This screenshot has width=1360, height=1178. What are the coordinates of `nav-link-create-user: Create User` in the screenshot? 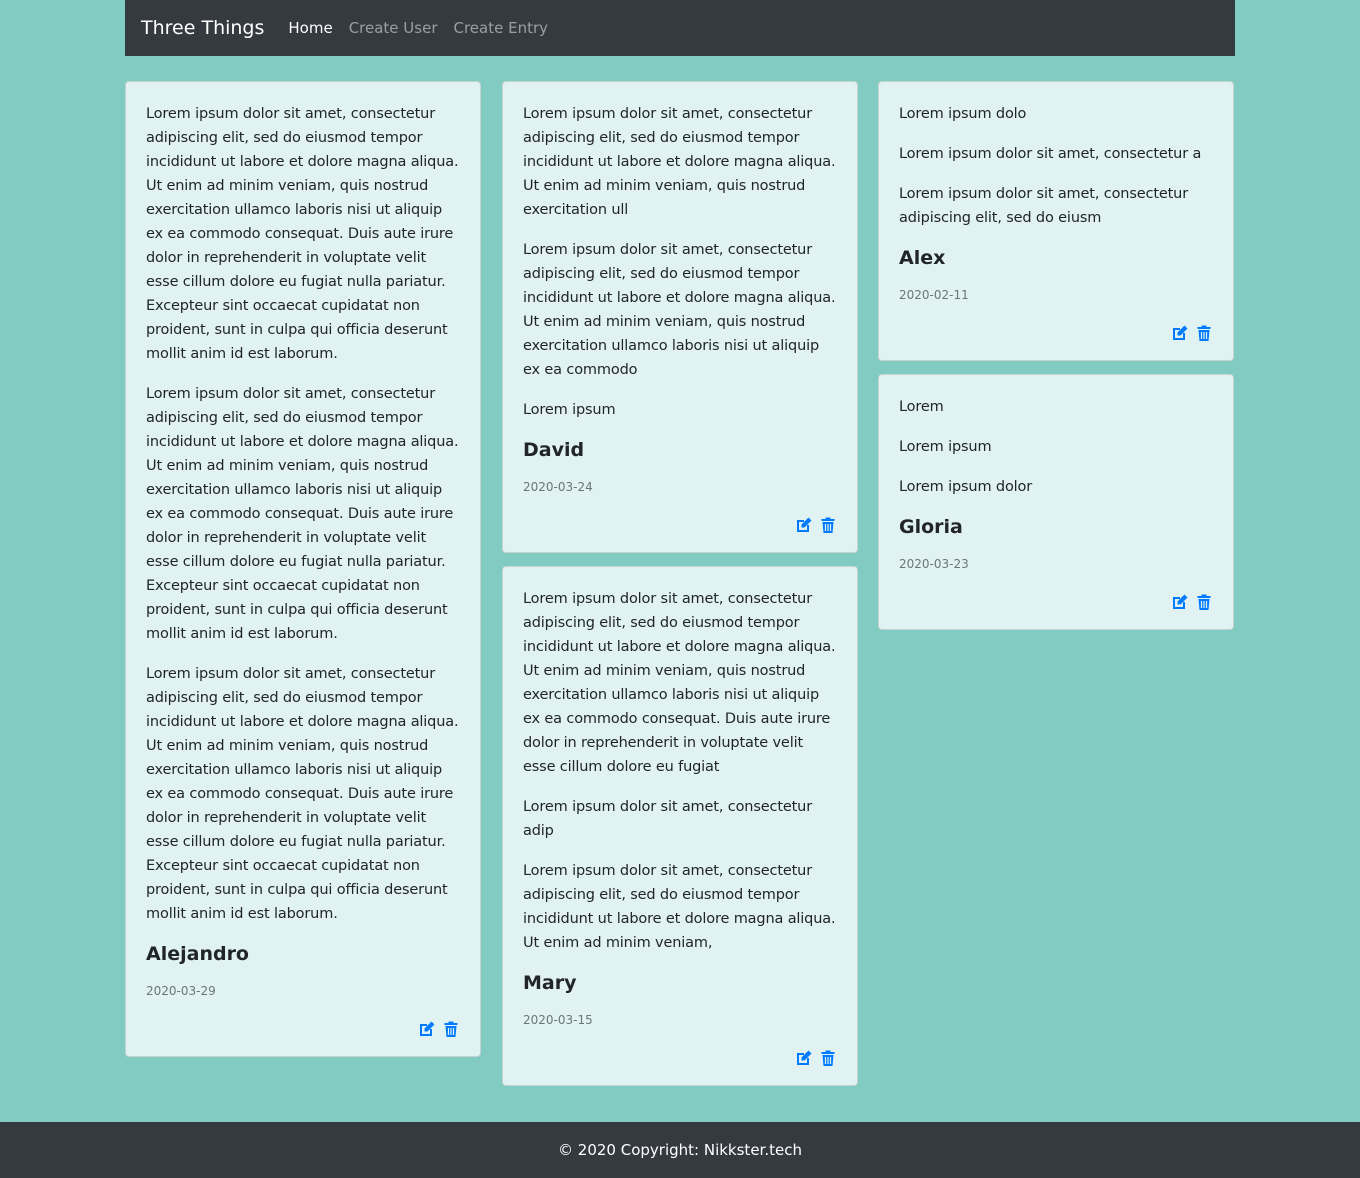 It's located at (393, 28).